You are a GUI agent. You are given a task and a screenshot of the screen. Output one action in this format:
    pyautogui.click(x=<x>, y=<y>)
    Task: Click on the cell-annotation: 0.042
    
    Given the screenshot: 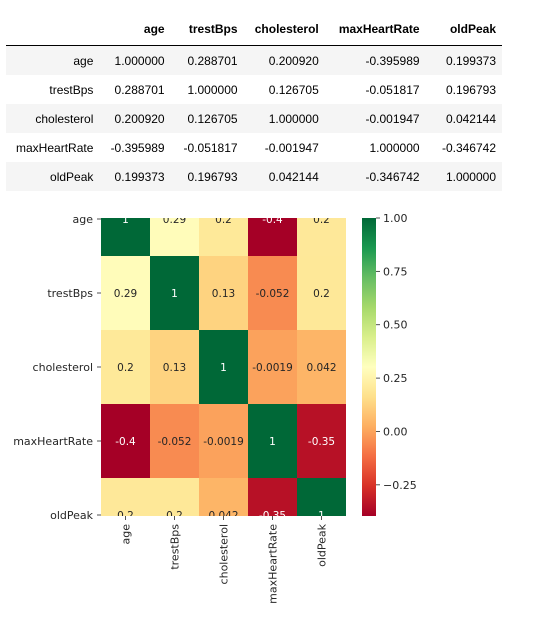 What is the action you would take?
    pyautogui.click(x=321, y=368)
    